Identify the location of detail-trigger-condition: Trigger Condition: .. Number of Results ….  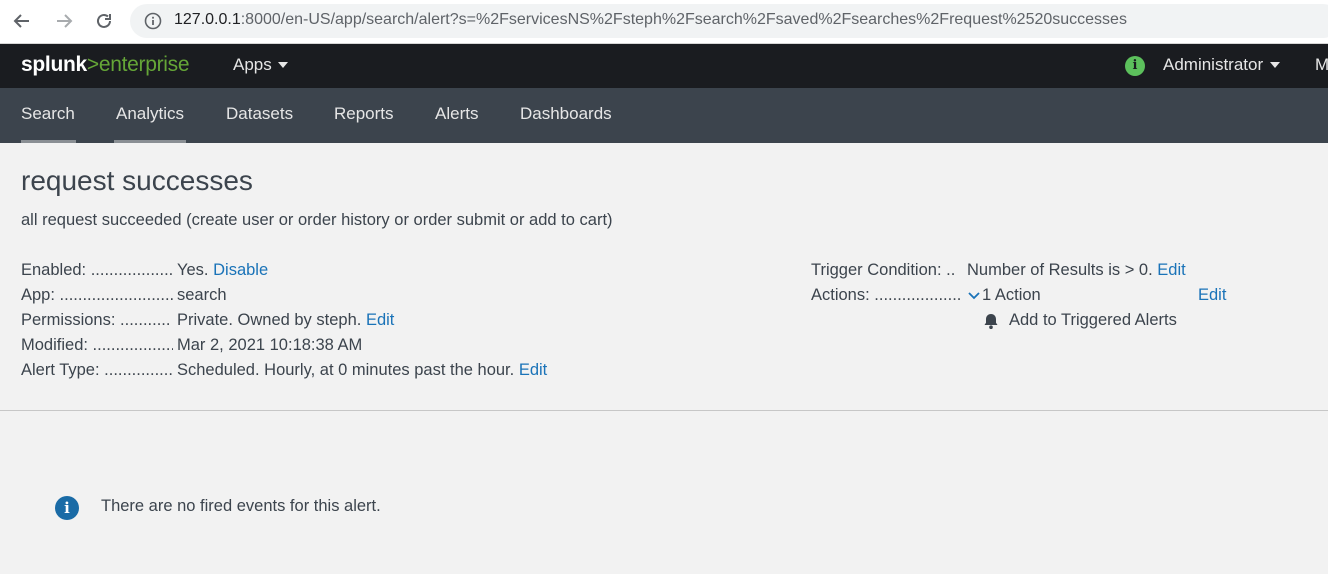
(1036, 272).